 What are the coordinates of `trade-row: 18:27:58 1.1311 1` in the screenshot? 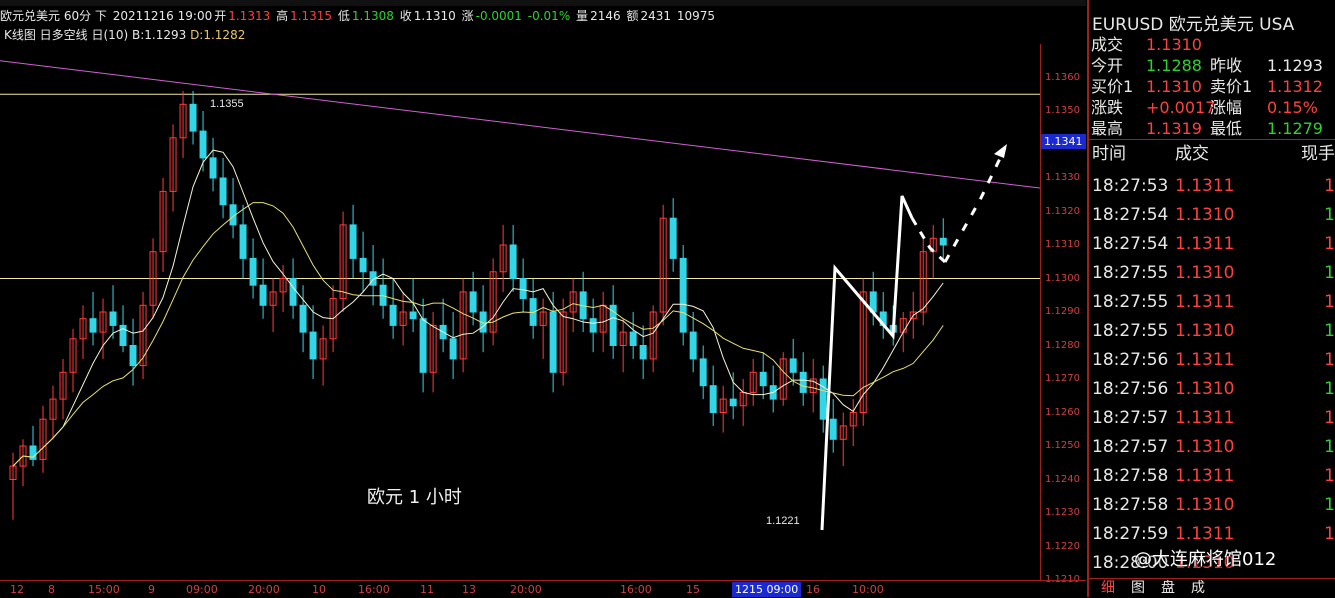 It's located at (1212, 476).